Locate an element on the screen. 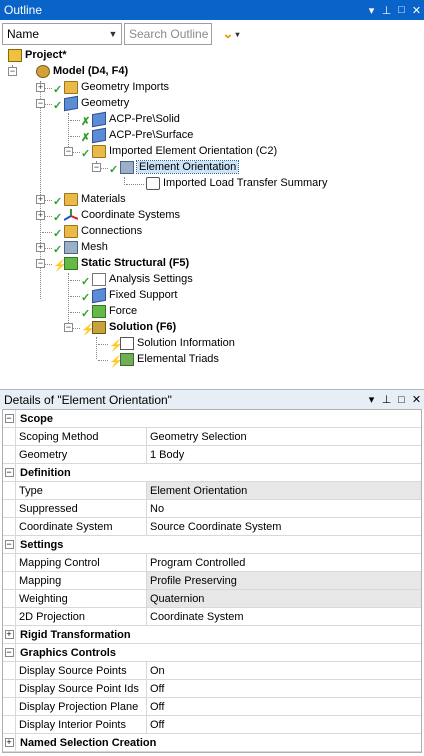 This screenshot has width=424, height=756. tree-item-fixed-support: Fixed Support is located at coordinates (134, 295).